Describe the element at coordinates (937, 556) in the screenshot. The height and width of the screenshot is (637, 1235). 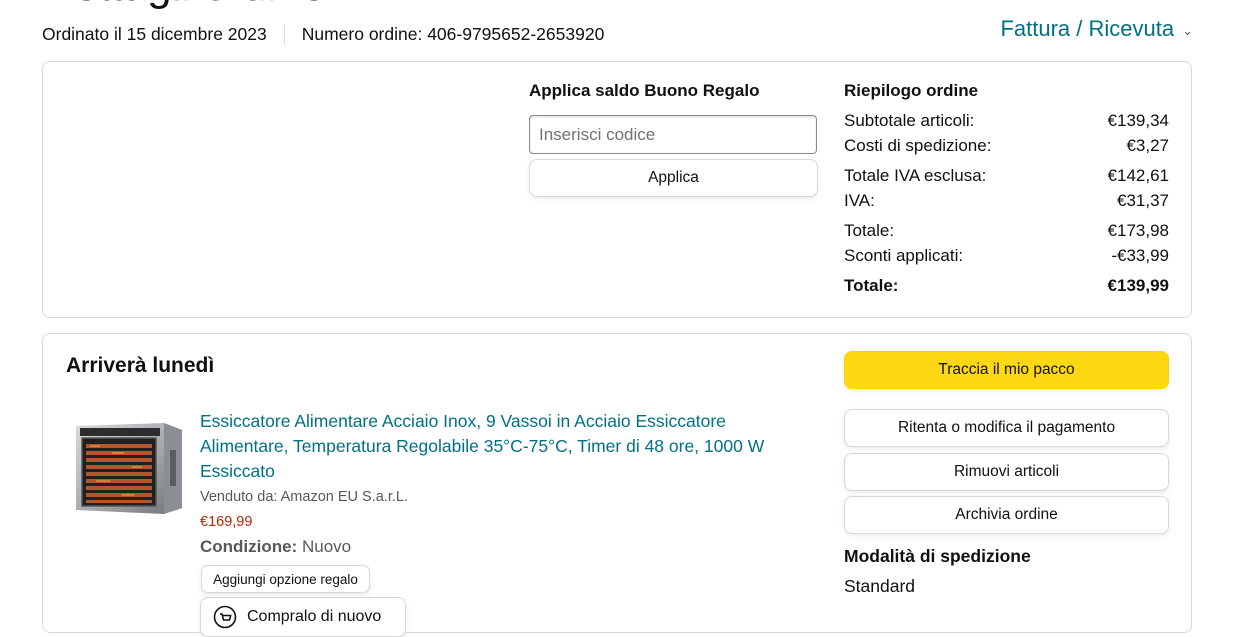
I see `shipping-method-title: Modalità di spedizione` at that location.